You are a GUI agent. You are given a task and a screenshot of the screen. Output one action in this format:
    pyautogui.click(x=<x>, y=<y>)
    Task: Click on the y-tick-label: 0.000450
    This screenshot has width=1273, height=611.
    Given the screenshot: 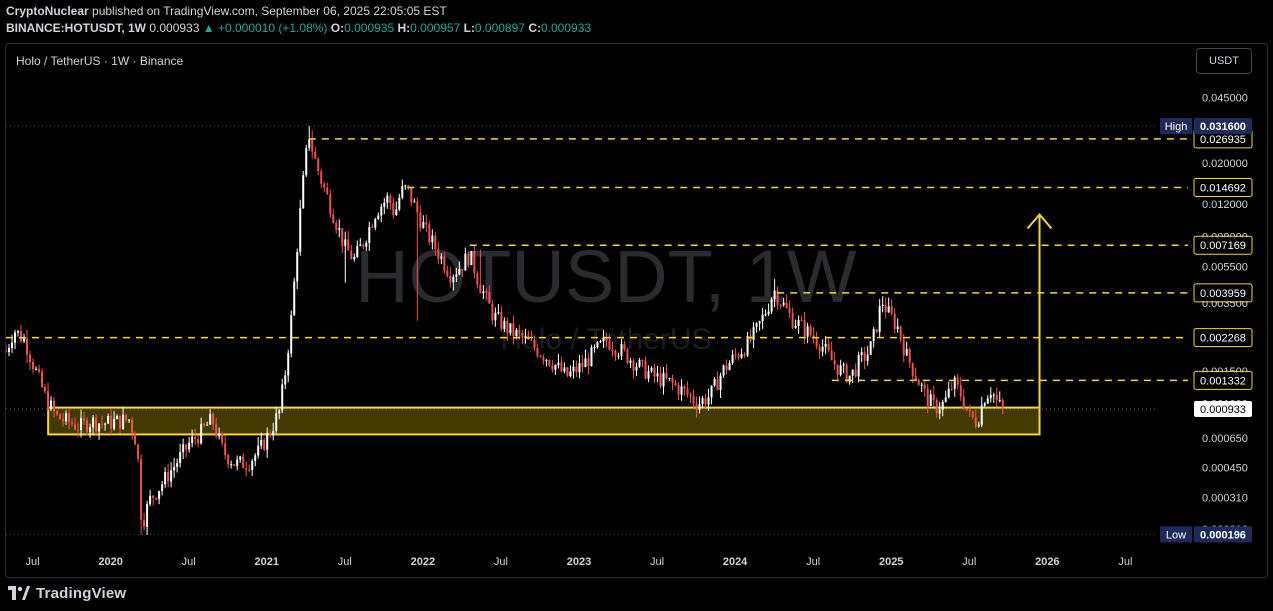 What is the action you would take?
    pyautogui.click(x=1225, y=469)
    